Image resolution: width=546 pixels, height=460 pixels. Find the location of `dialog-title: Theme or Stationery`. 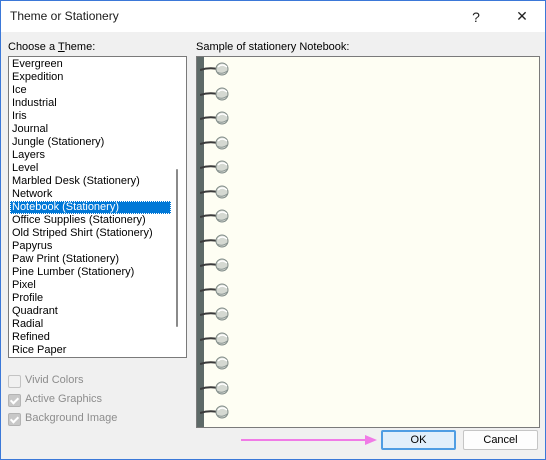

dialog-title: Theme or Stationery is located at coordinates (64, 16).